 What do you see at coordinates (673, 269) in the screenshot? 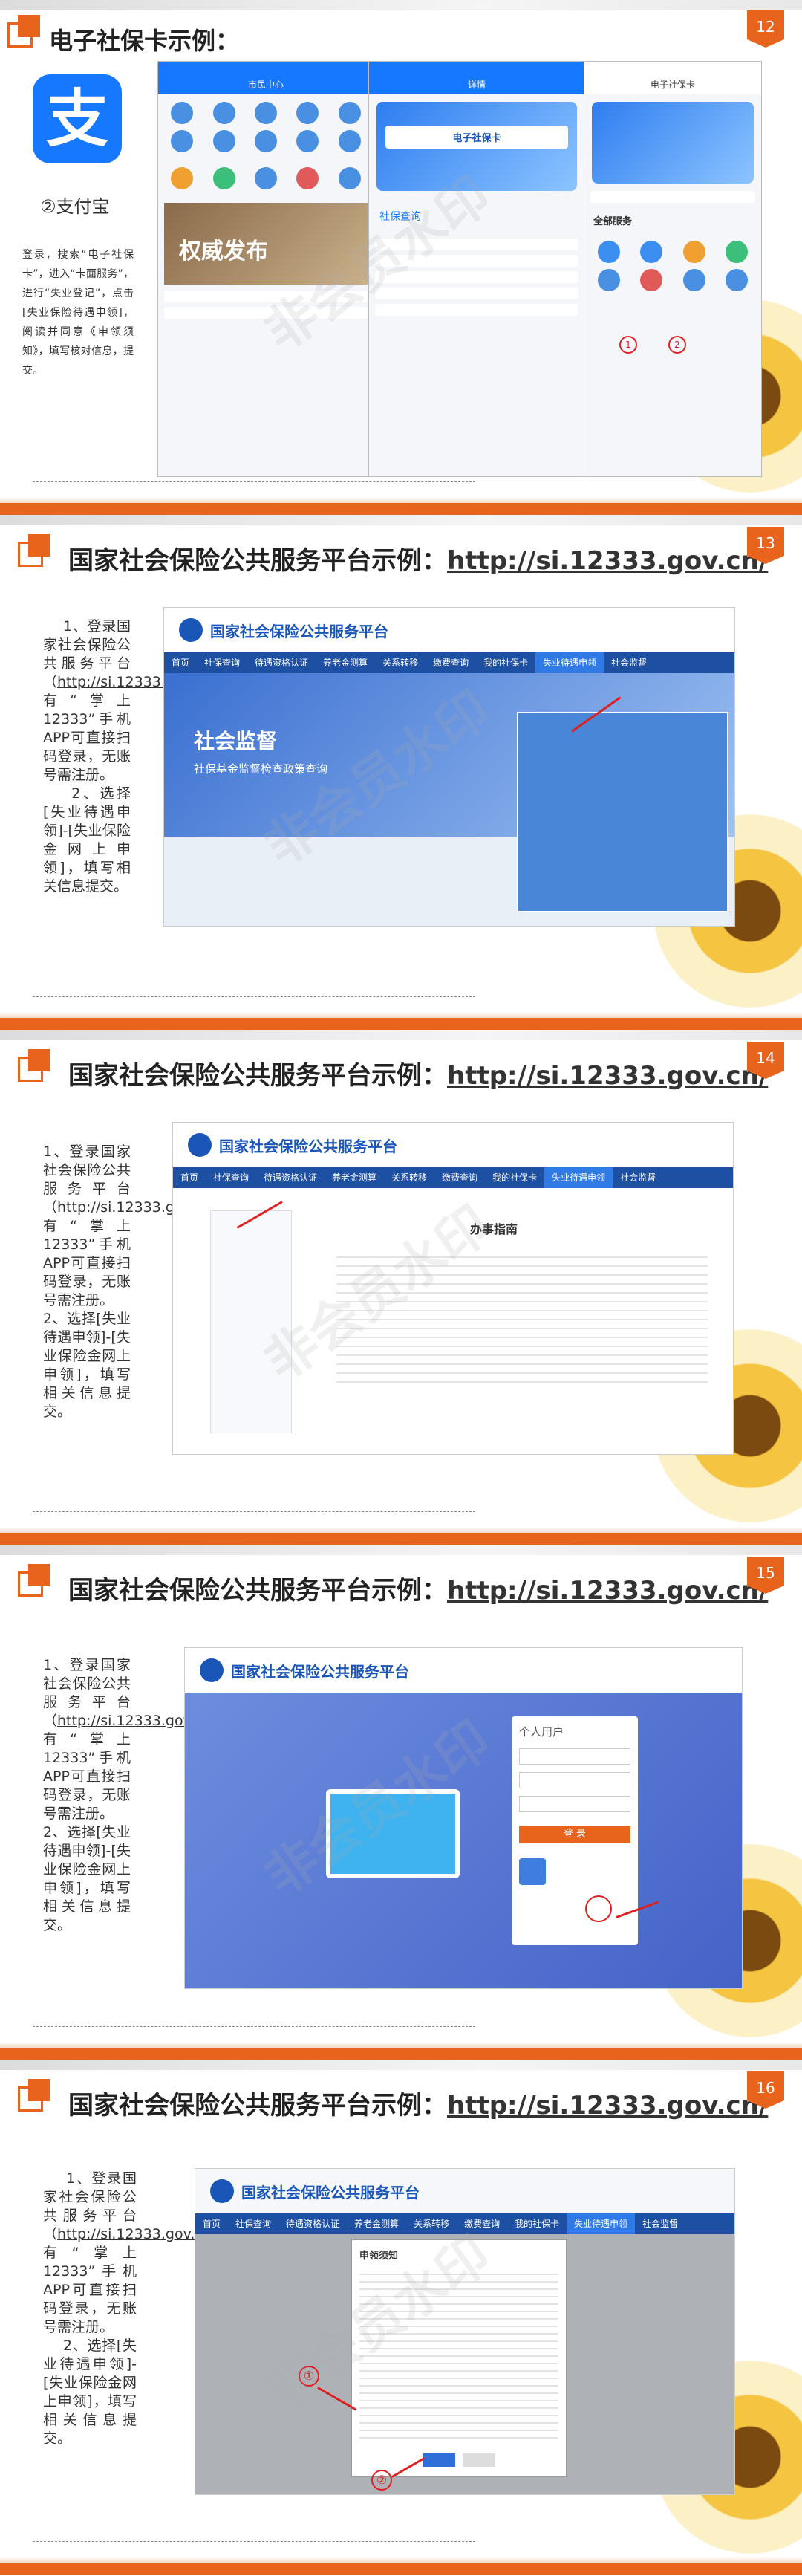
I see `phone-screenshot-3: 电子社保卡 全部服务` at bounding box center [673, 269].